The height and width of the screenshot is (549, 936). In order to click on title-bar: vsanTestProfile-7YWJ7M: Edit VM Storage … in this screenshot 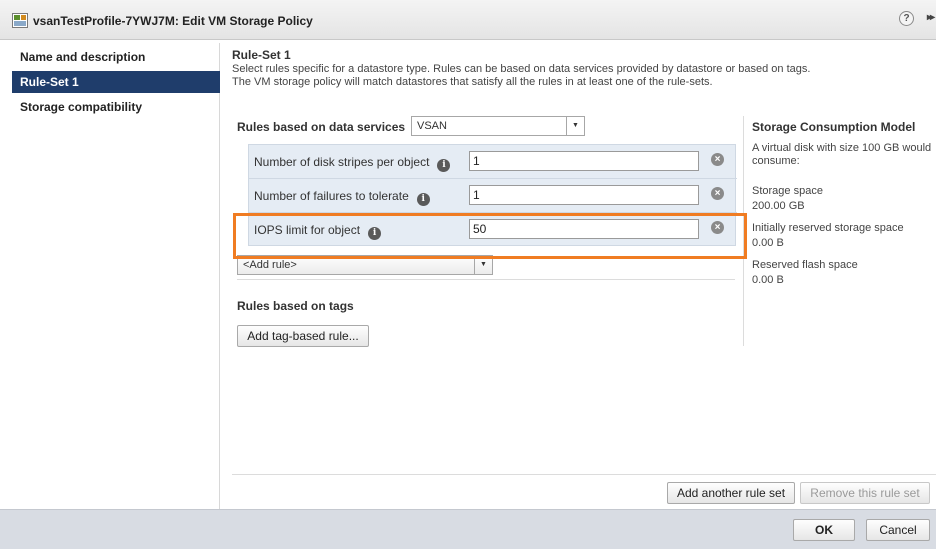, I will do `click(468, 20)`.